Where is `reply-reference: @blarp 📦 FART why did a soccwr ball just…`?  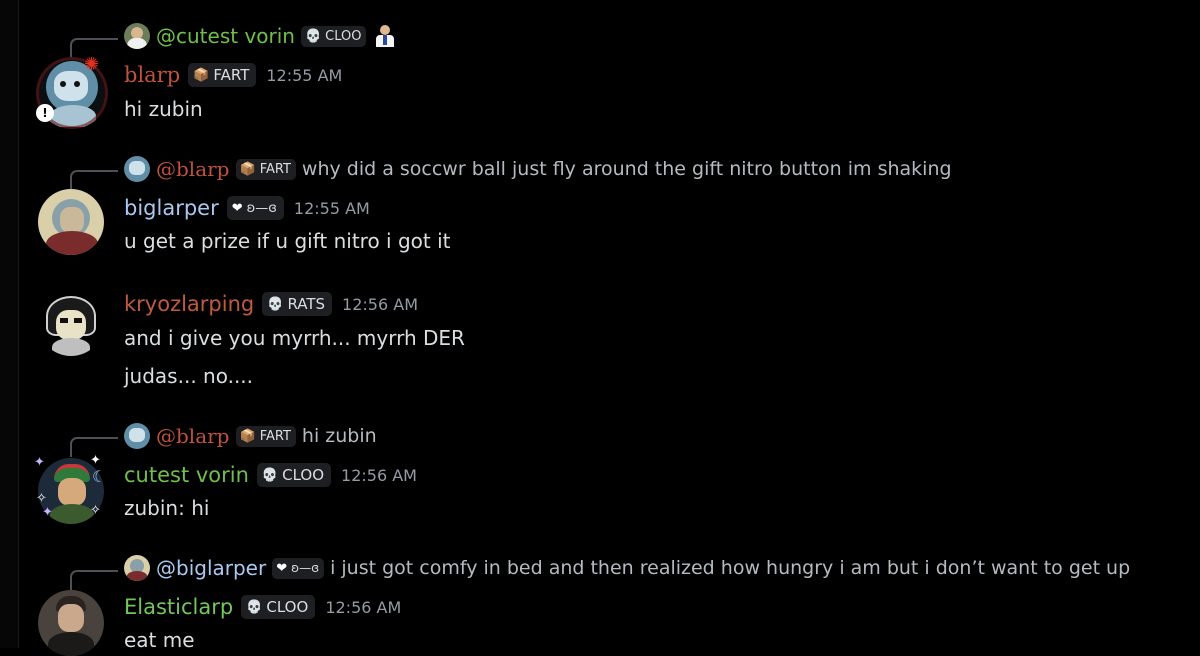 reply-reference: @blarp 📦 FART why did a soccwr ball just… is located at coordinates (538, 169).